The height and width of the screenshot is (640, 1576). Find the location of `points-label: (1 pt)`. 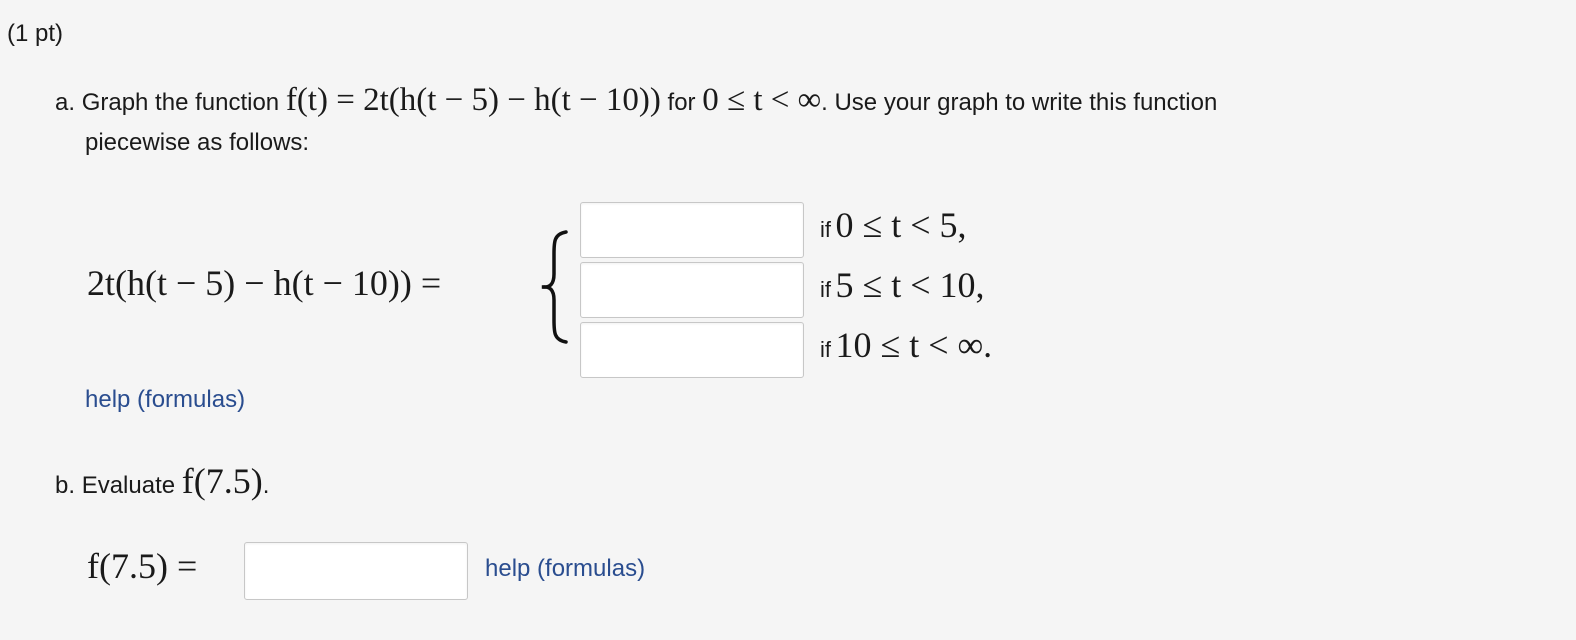

points-label: (1 pt) is located at coordinates (35, 33).